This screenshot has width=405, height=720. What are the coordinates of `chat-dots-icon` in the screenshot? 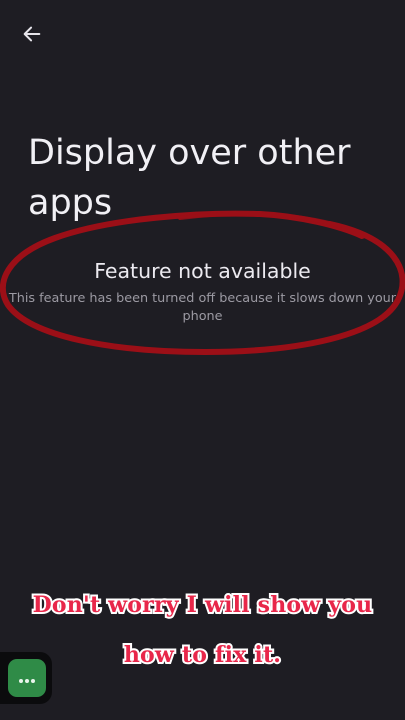 It's located at (27, 678).